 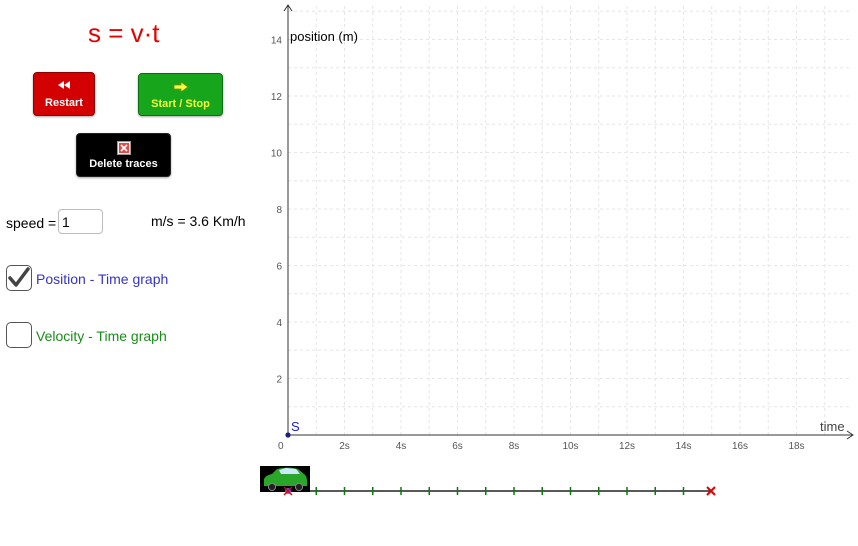 I want to click on x-tick-labels: 2s 4s 6s 8s 10s 12s 14s 16s 18s, so click(x=571, y=446).